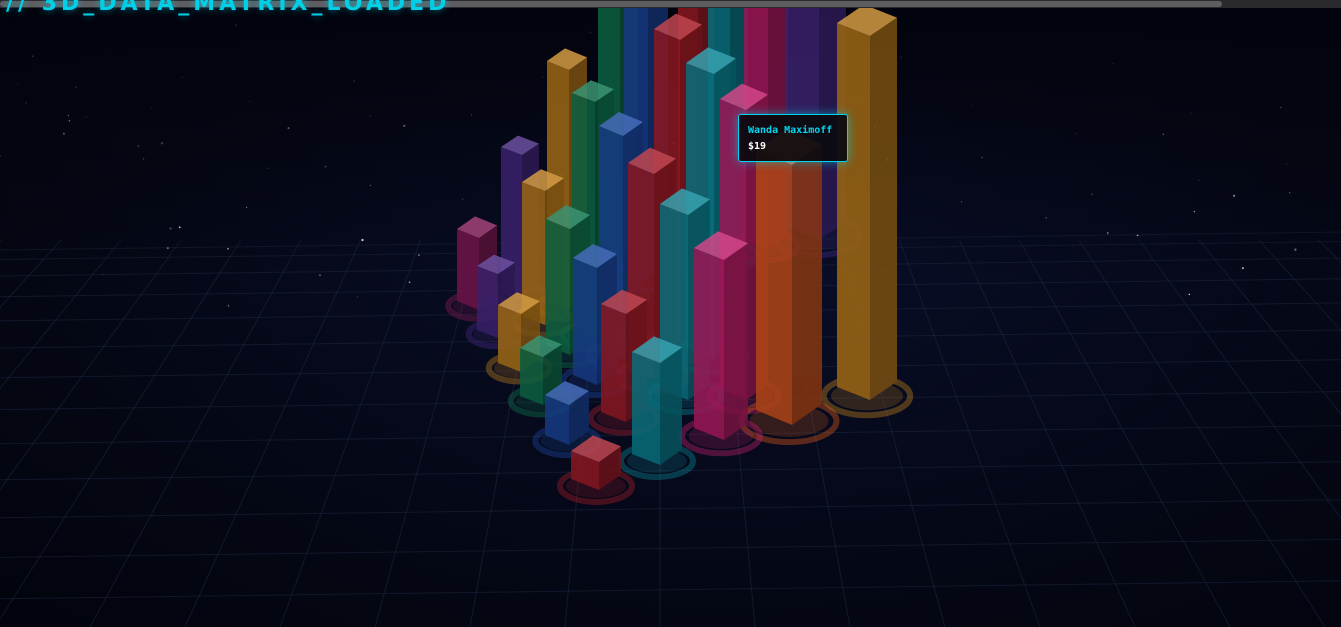 The width and height of the screenshot is (1341, 627). Describe the element at coordinates (790, 130) in the screenshot. I see `tooltip-name: Wanda Maximoff` at that location.